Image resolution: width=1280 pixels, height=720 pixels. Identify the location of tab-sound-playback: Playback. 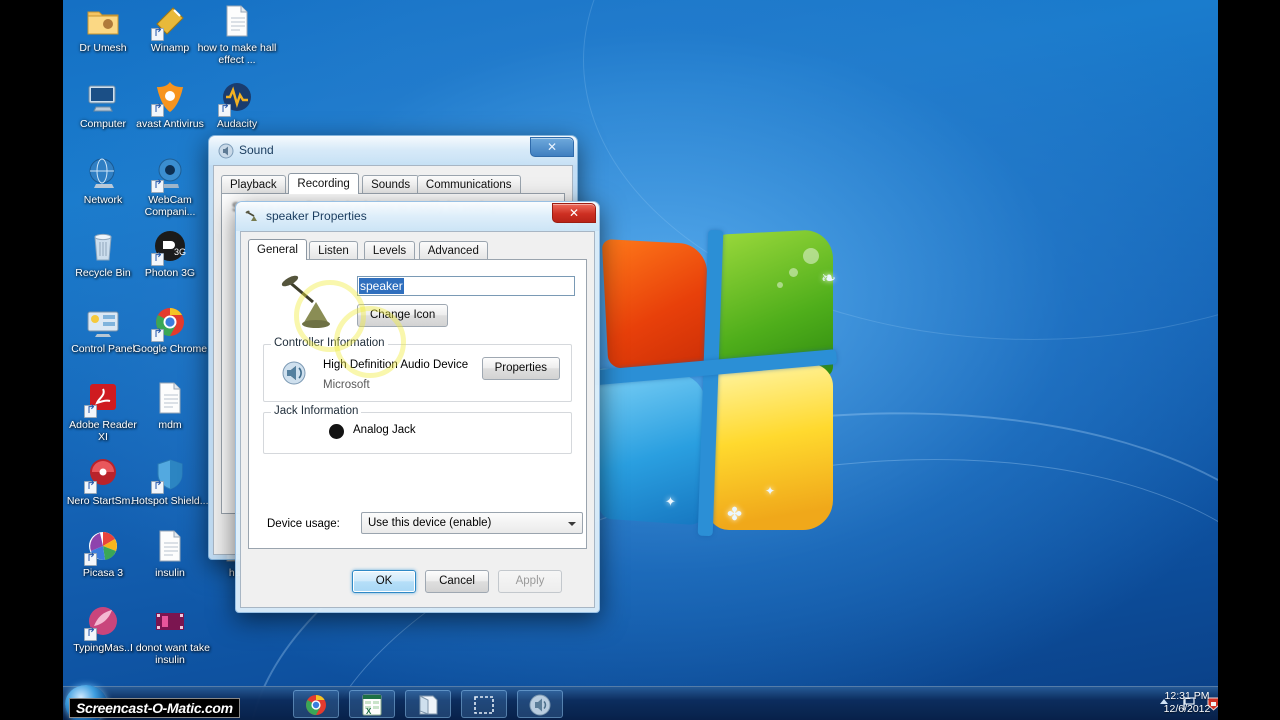
(253, 184).